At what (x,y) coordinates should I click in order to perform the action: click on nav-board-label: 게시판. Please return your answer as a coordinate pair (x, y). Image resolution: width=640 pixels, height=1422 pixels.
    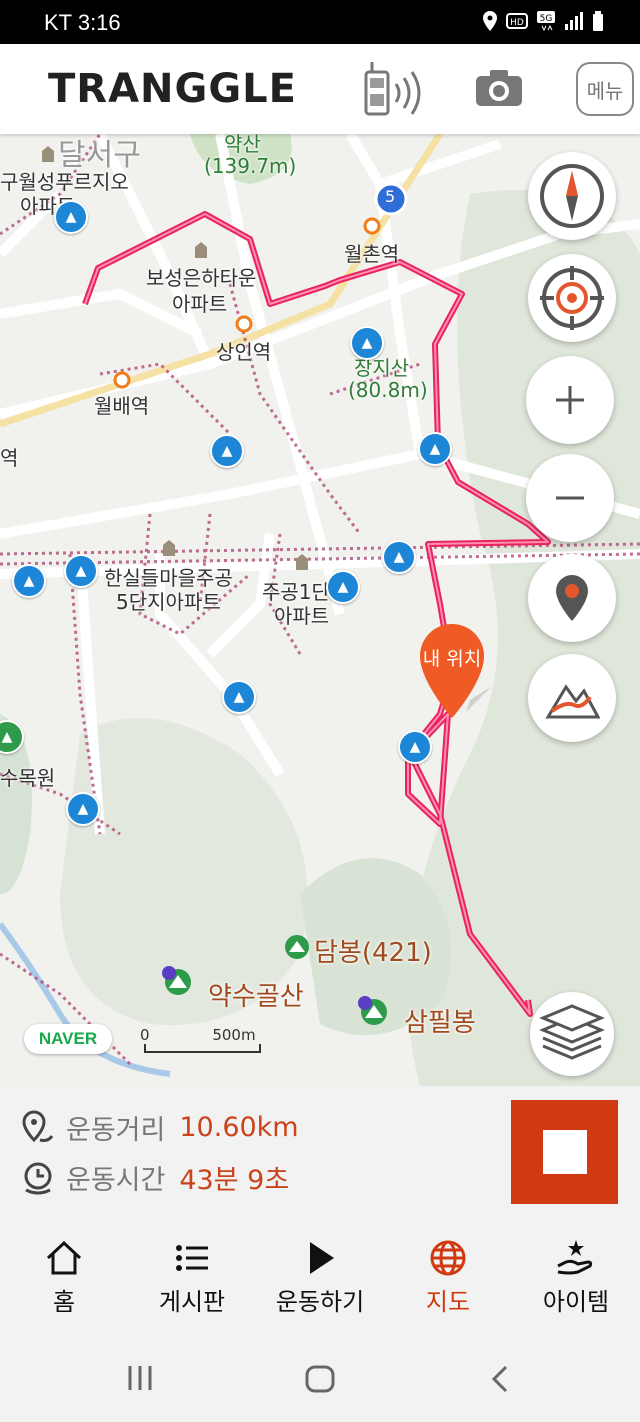
    Looking at the image, I should click on (192, 1302).